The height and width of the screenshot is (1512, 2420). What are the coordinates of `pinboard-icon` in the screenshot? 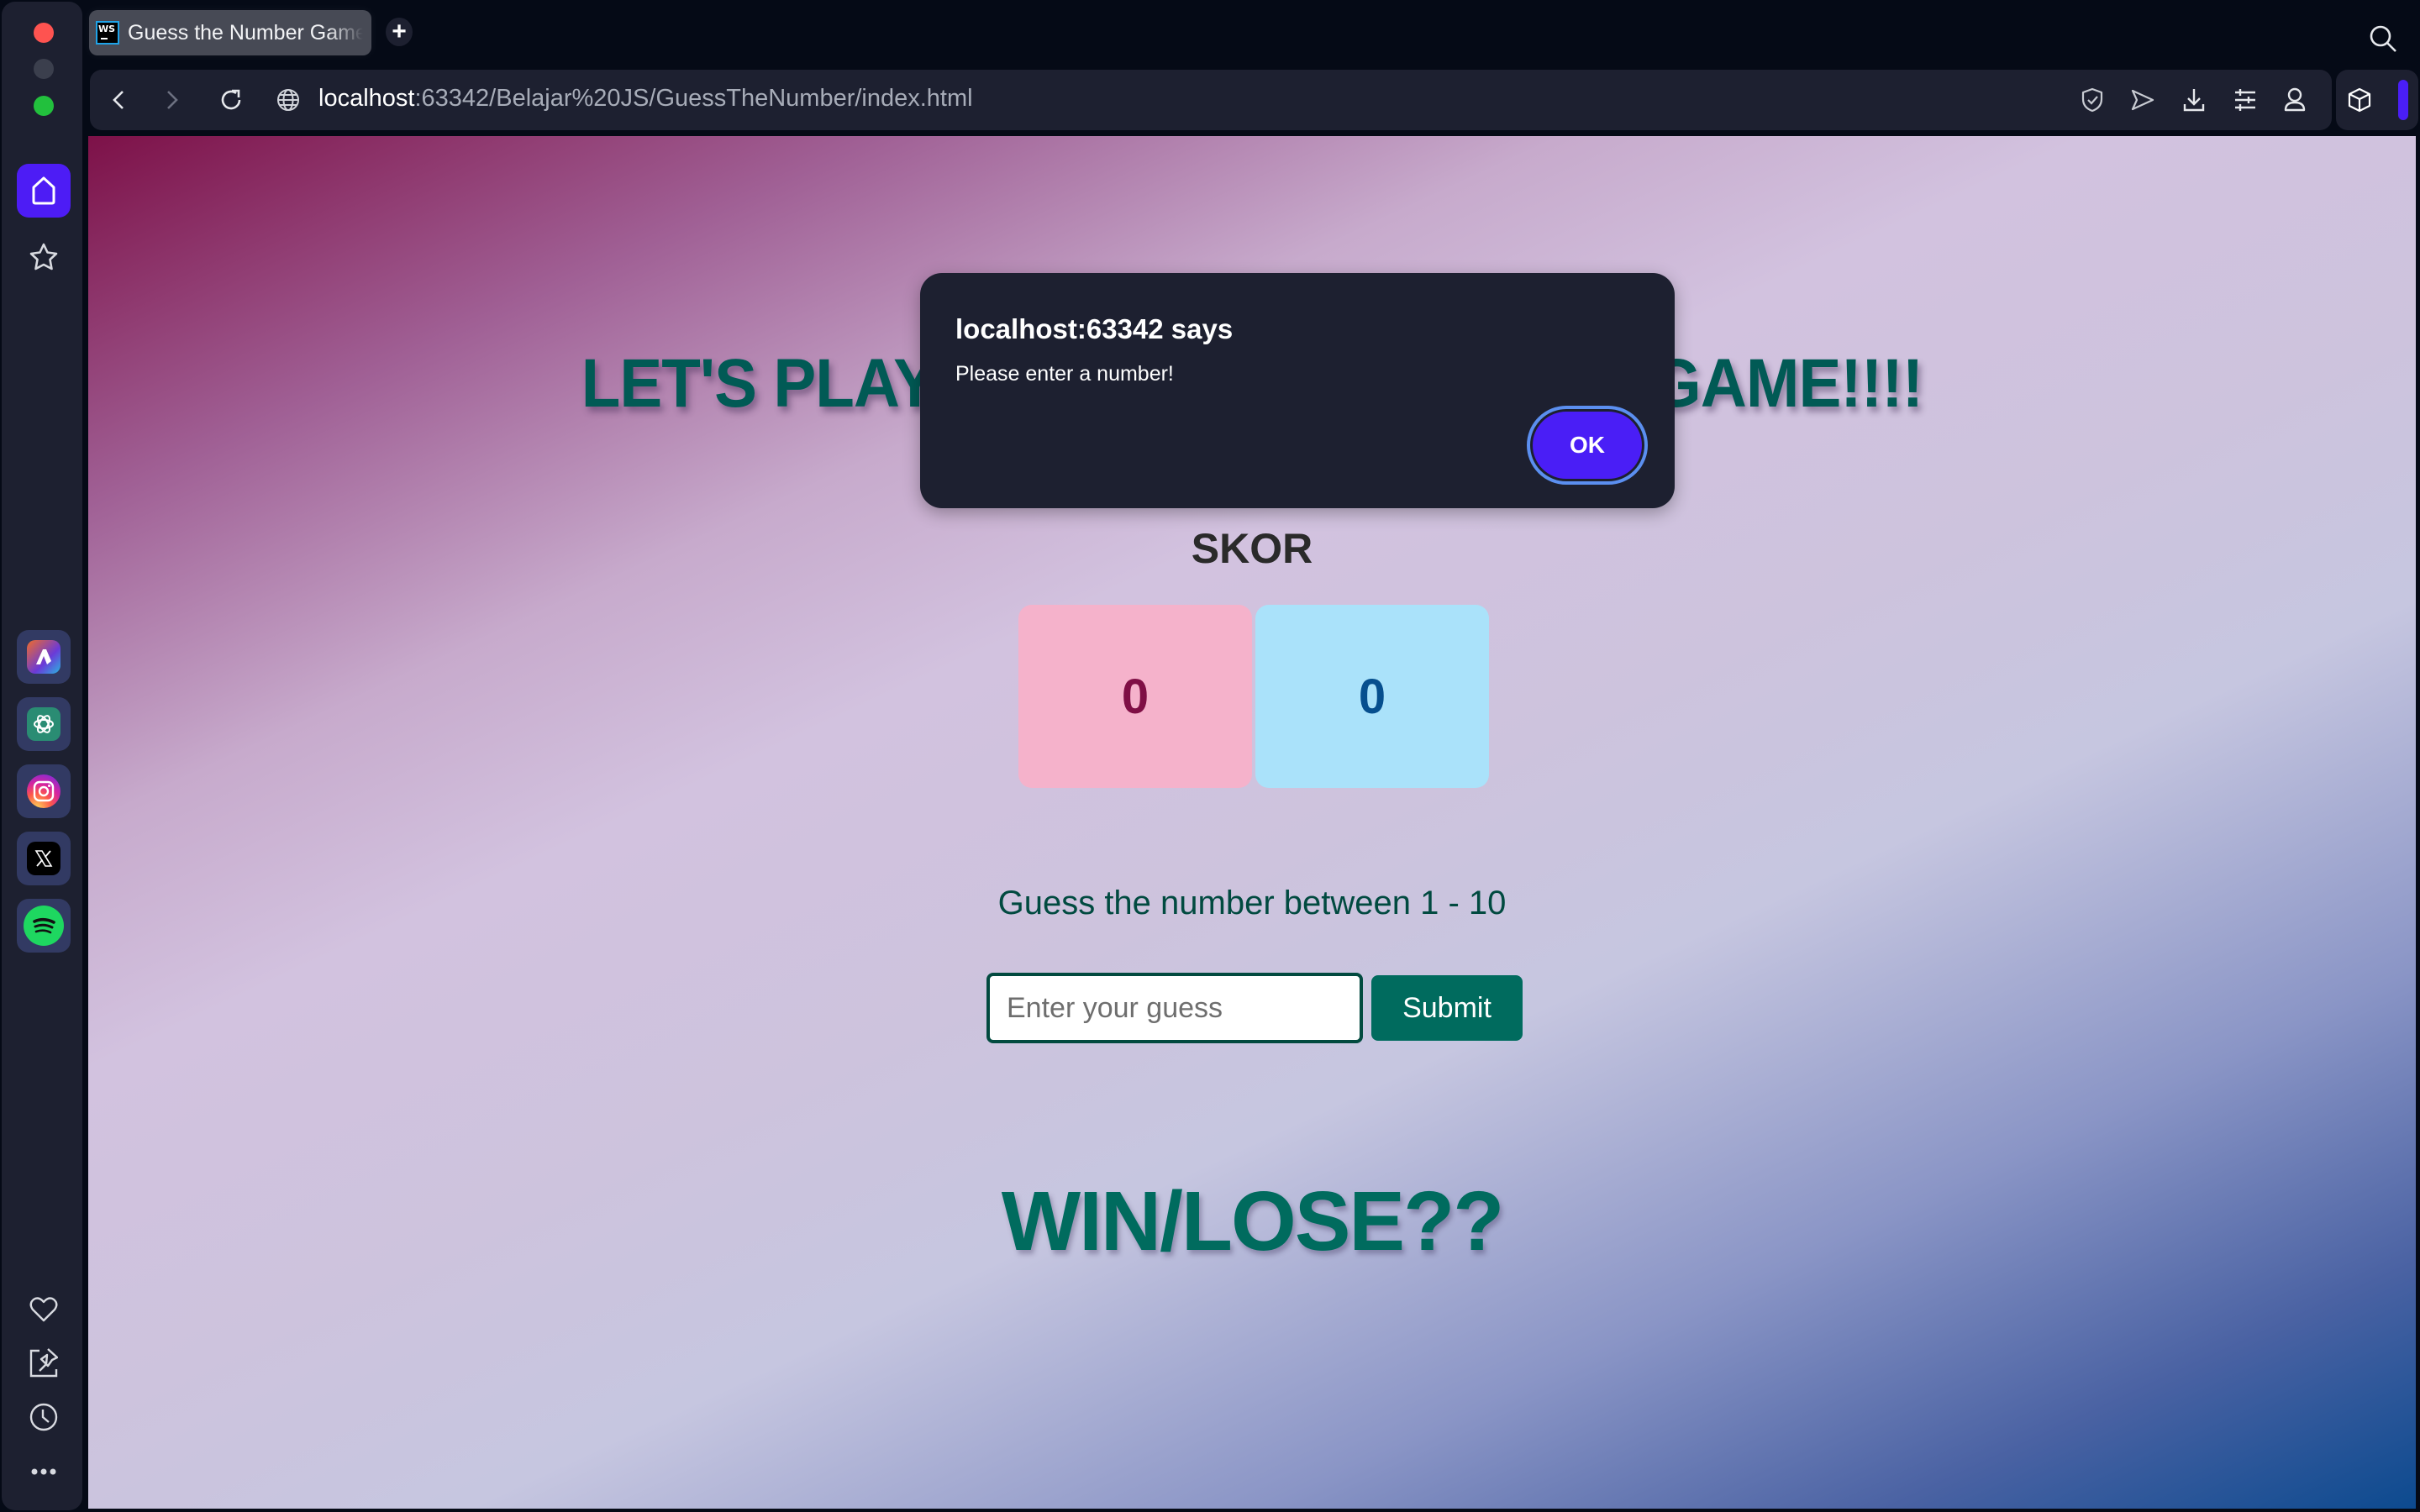 It's located at (43, 1363).